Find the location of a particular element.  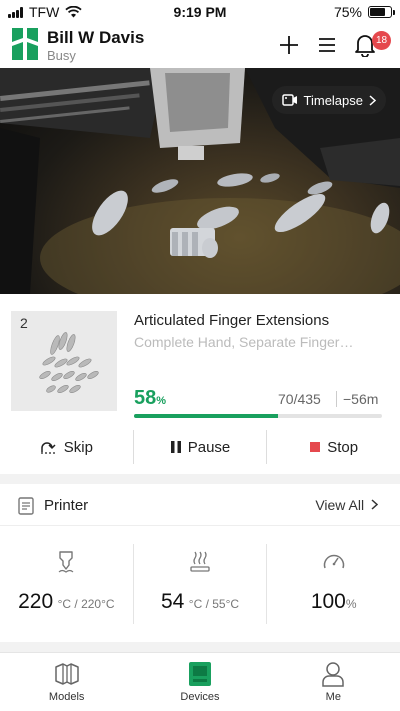

timelapse-button: Timelapse is located at coordinates (328, 100).